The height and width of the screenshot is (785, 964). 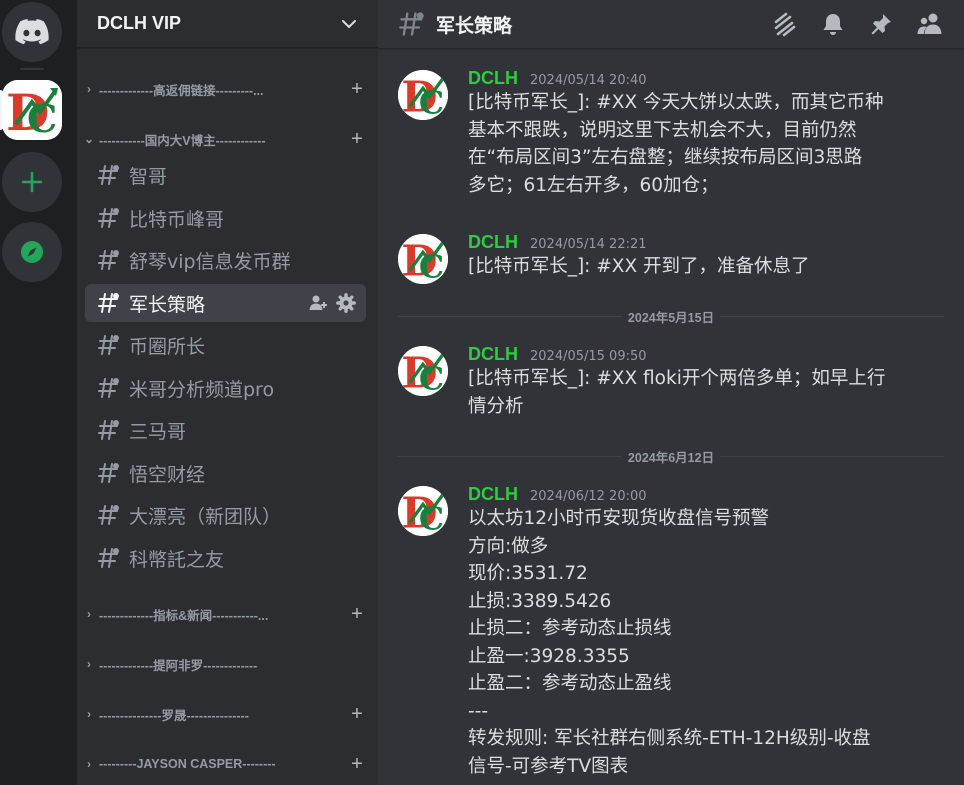 I want to click on message-line: 信号-可参考TV图表, so click(x=548, y=766).